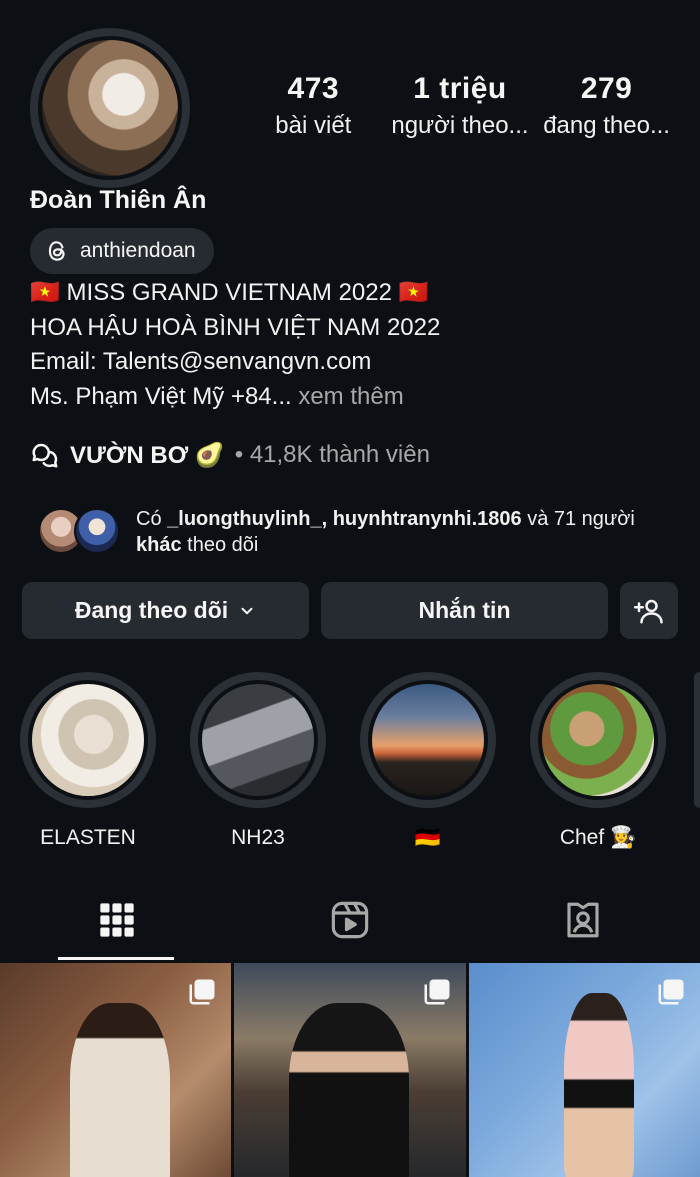  Describe the element at coordinates (118, 200) in the screenshot. I see `profile-name: Đoàn Thiên Ân` at that location.